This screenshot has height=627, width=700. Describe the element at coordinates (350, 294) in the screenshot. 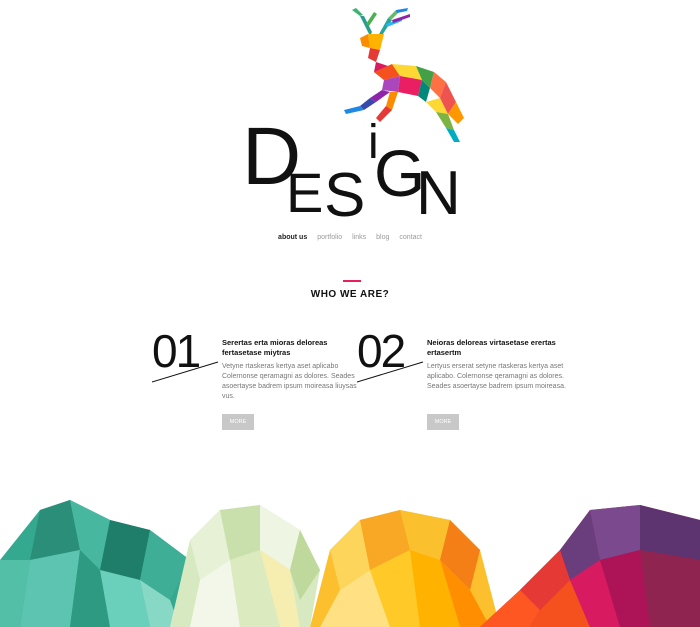

I see `section-title: WHO WE ARE?` at that location.